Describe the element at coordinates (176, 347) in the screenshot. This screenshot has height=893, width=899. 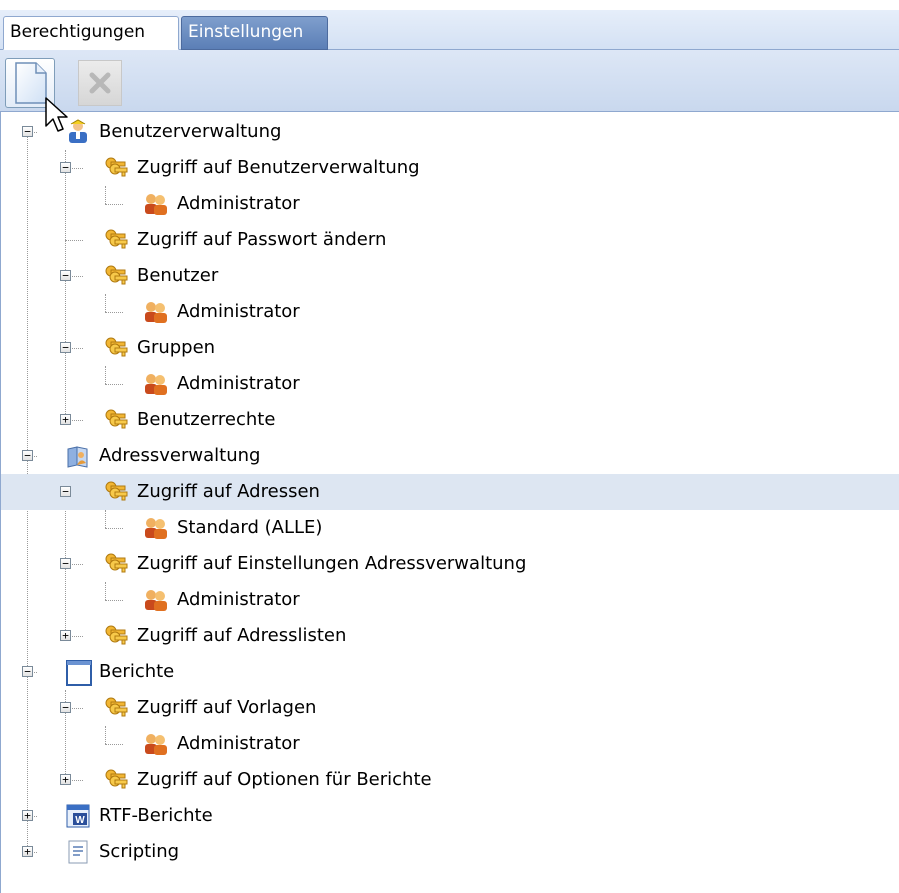
I see `tree-node-label: Gruppen` at that location.